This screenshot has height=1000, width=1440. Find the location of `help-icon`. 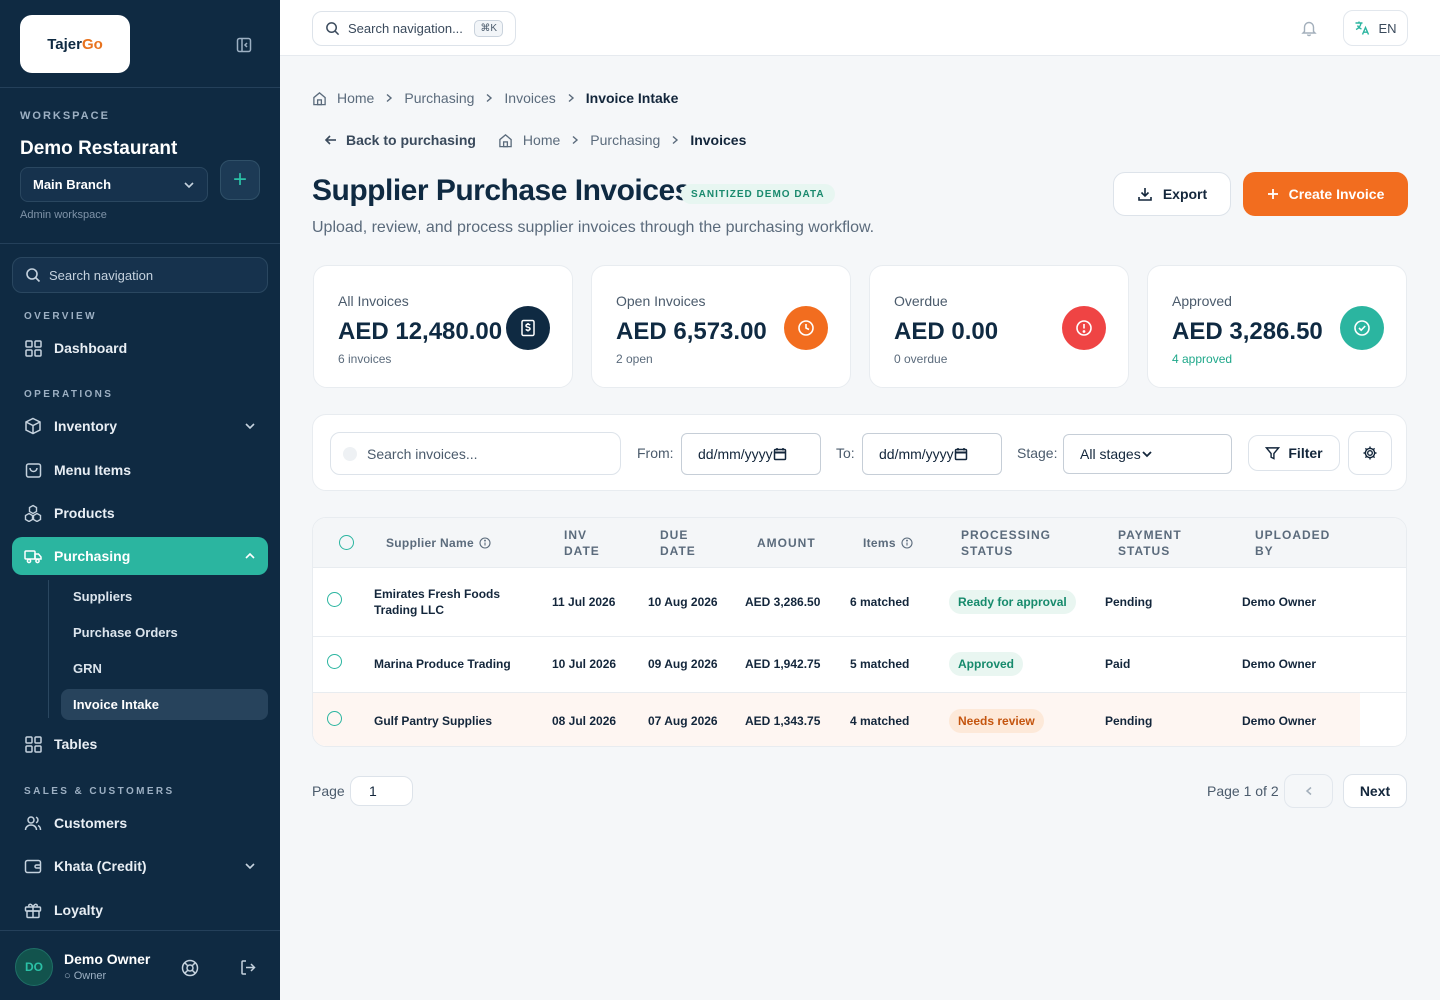

help-icon is located at coordinates (190, 968).